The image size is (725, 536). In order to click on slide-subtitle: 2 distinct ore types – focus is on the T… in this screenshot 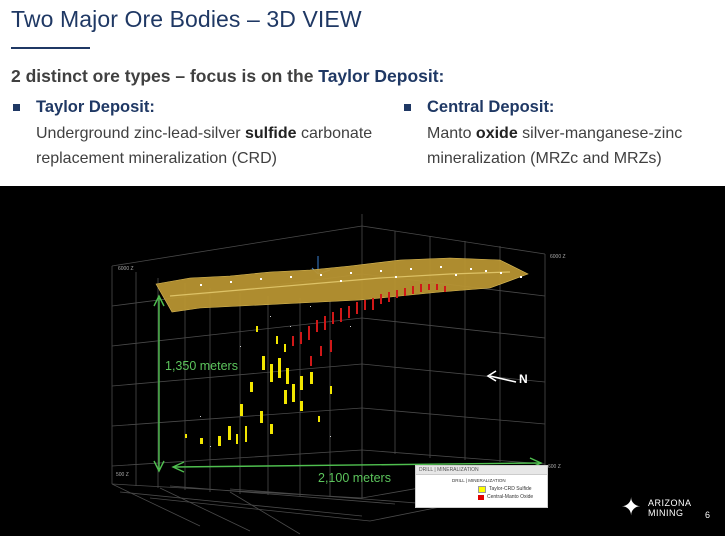, I will do `click(227, 76)`.